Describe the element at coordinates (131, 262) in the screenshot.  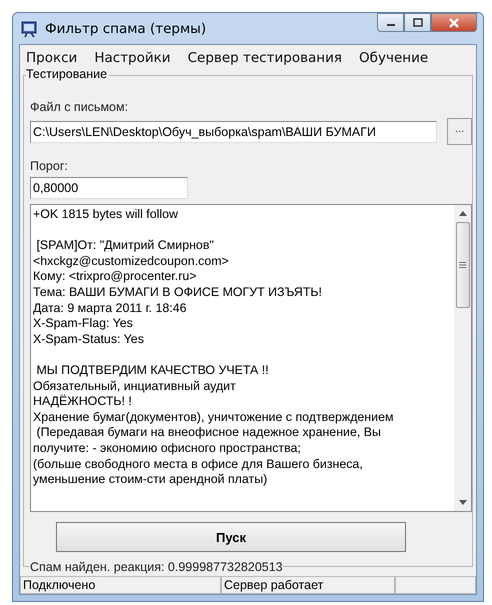
I see `message-line: <hxckgz@customizedcoupon.com>` at that location.